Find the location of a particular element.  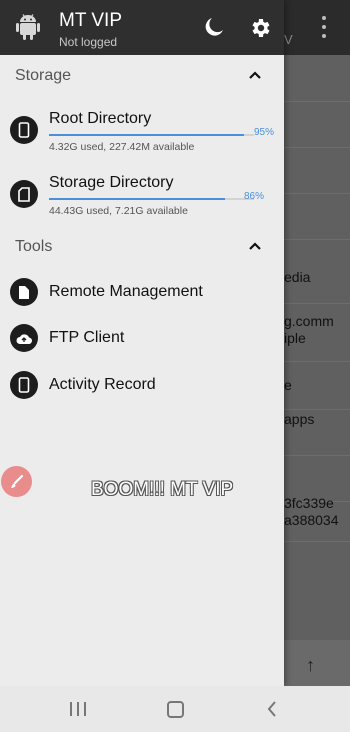

home-icon is located at coordinates (175, 709).